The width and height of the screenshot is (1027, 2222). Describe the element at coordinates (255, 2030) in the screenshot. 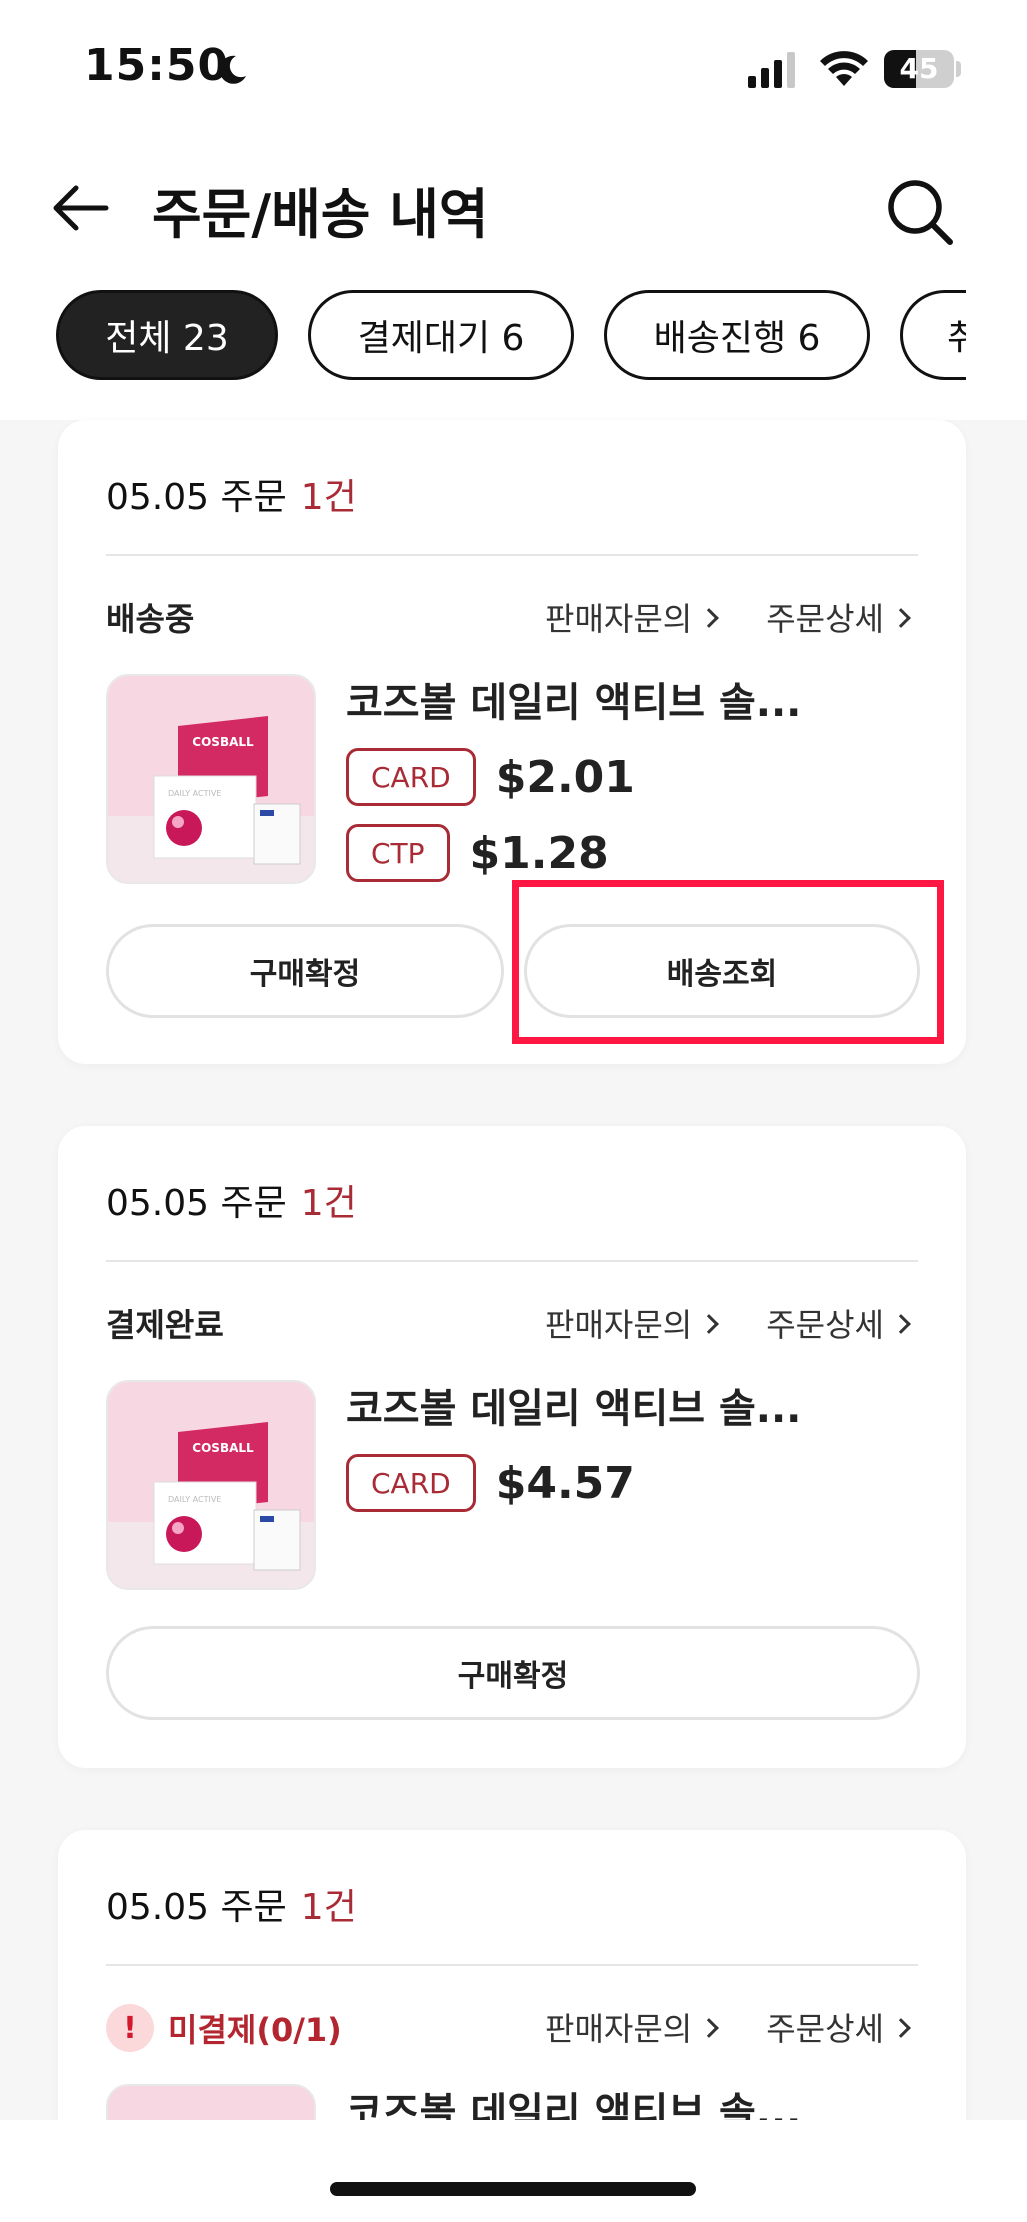

I see `order-status-text: 미결제(0/1)` at that location.